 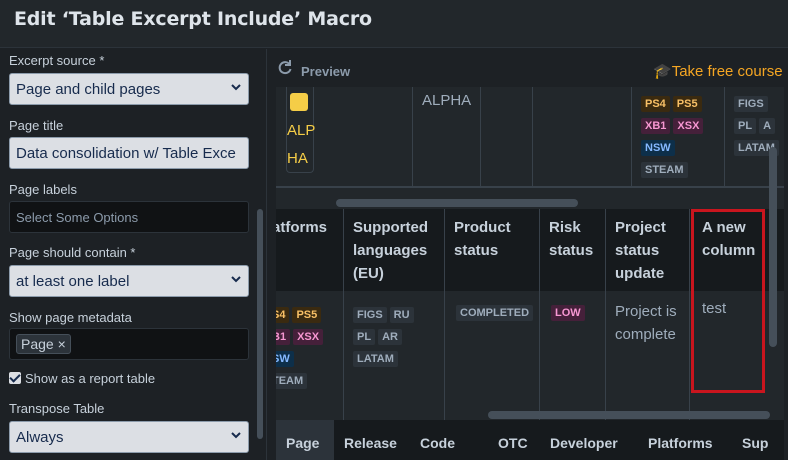 What do you see at coordinates (129, 344) in the screenshot?
I see `show-page-metadata-input: Page ×` at bounding box center [129, 344].